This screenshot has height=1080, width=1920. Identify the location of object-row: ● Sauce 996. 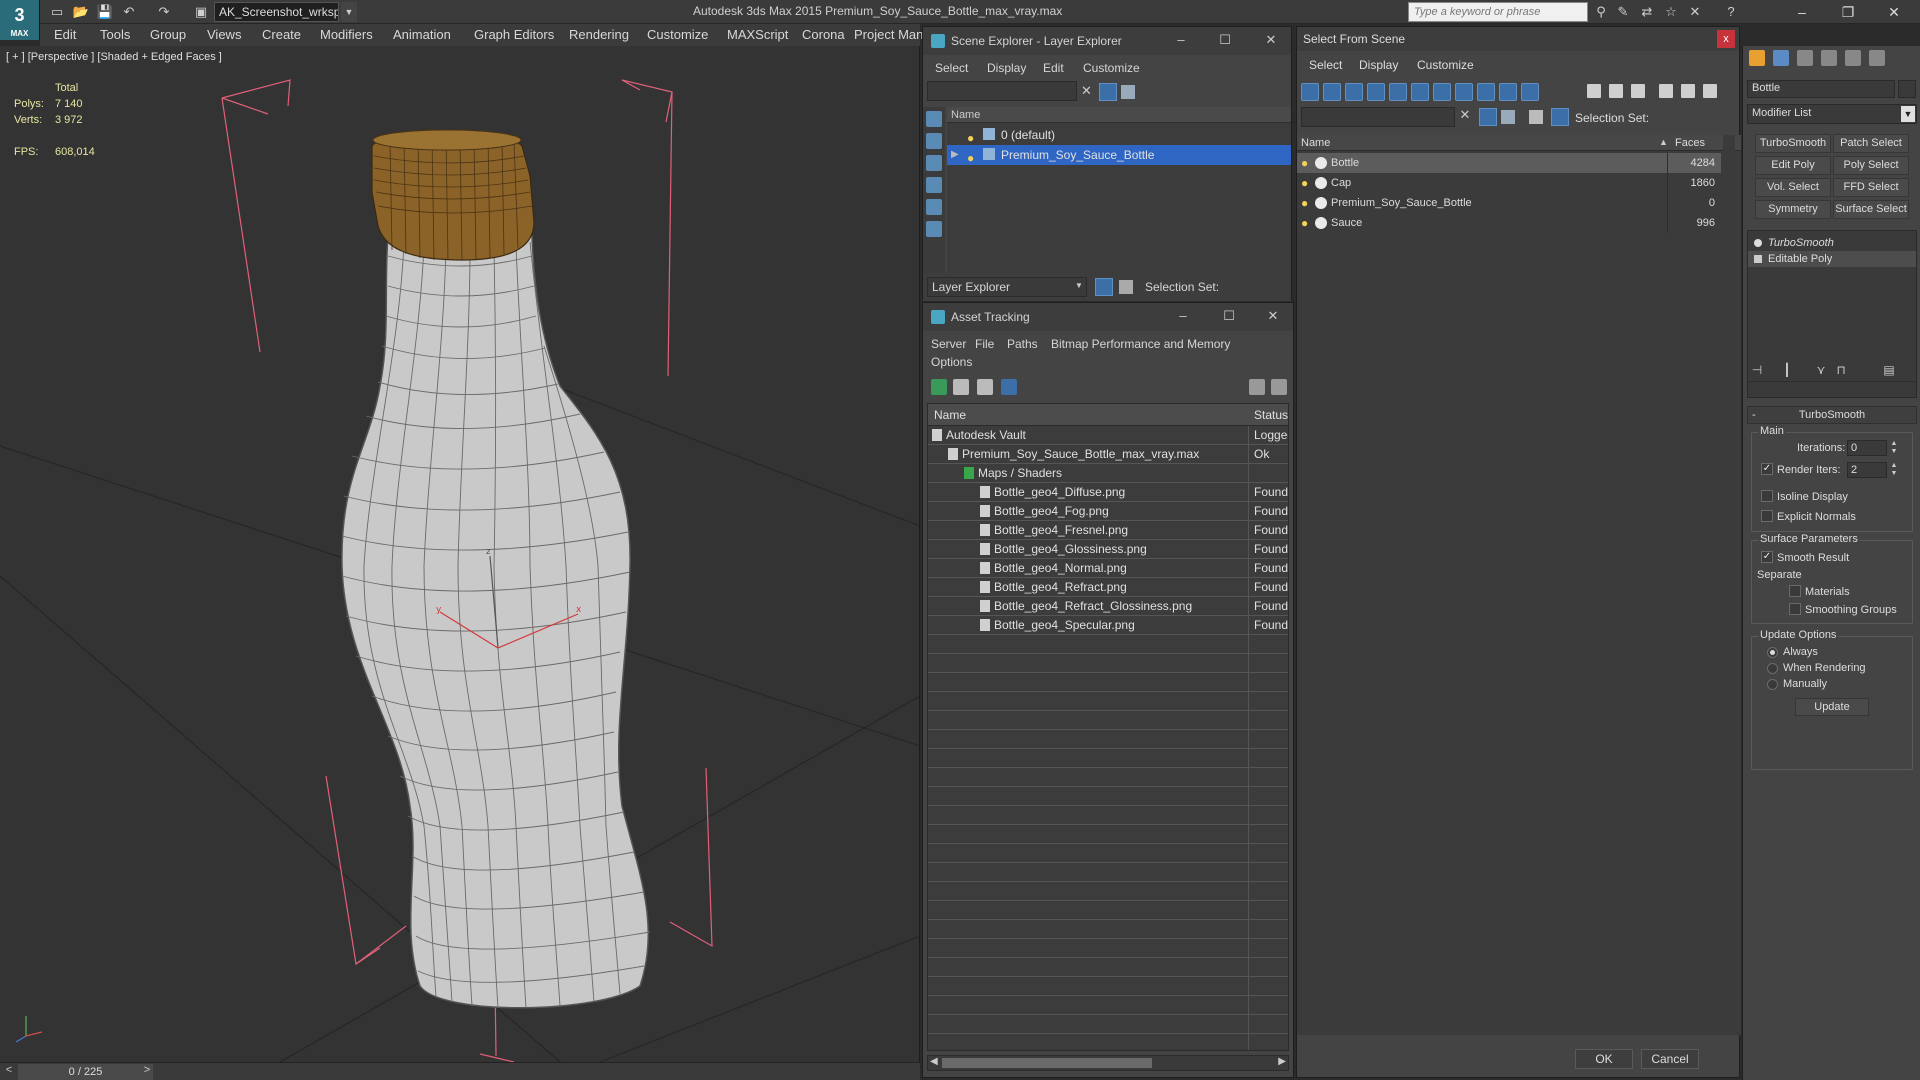
(1509, 223).